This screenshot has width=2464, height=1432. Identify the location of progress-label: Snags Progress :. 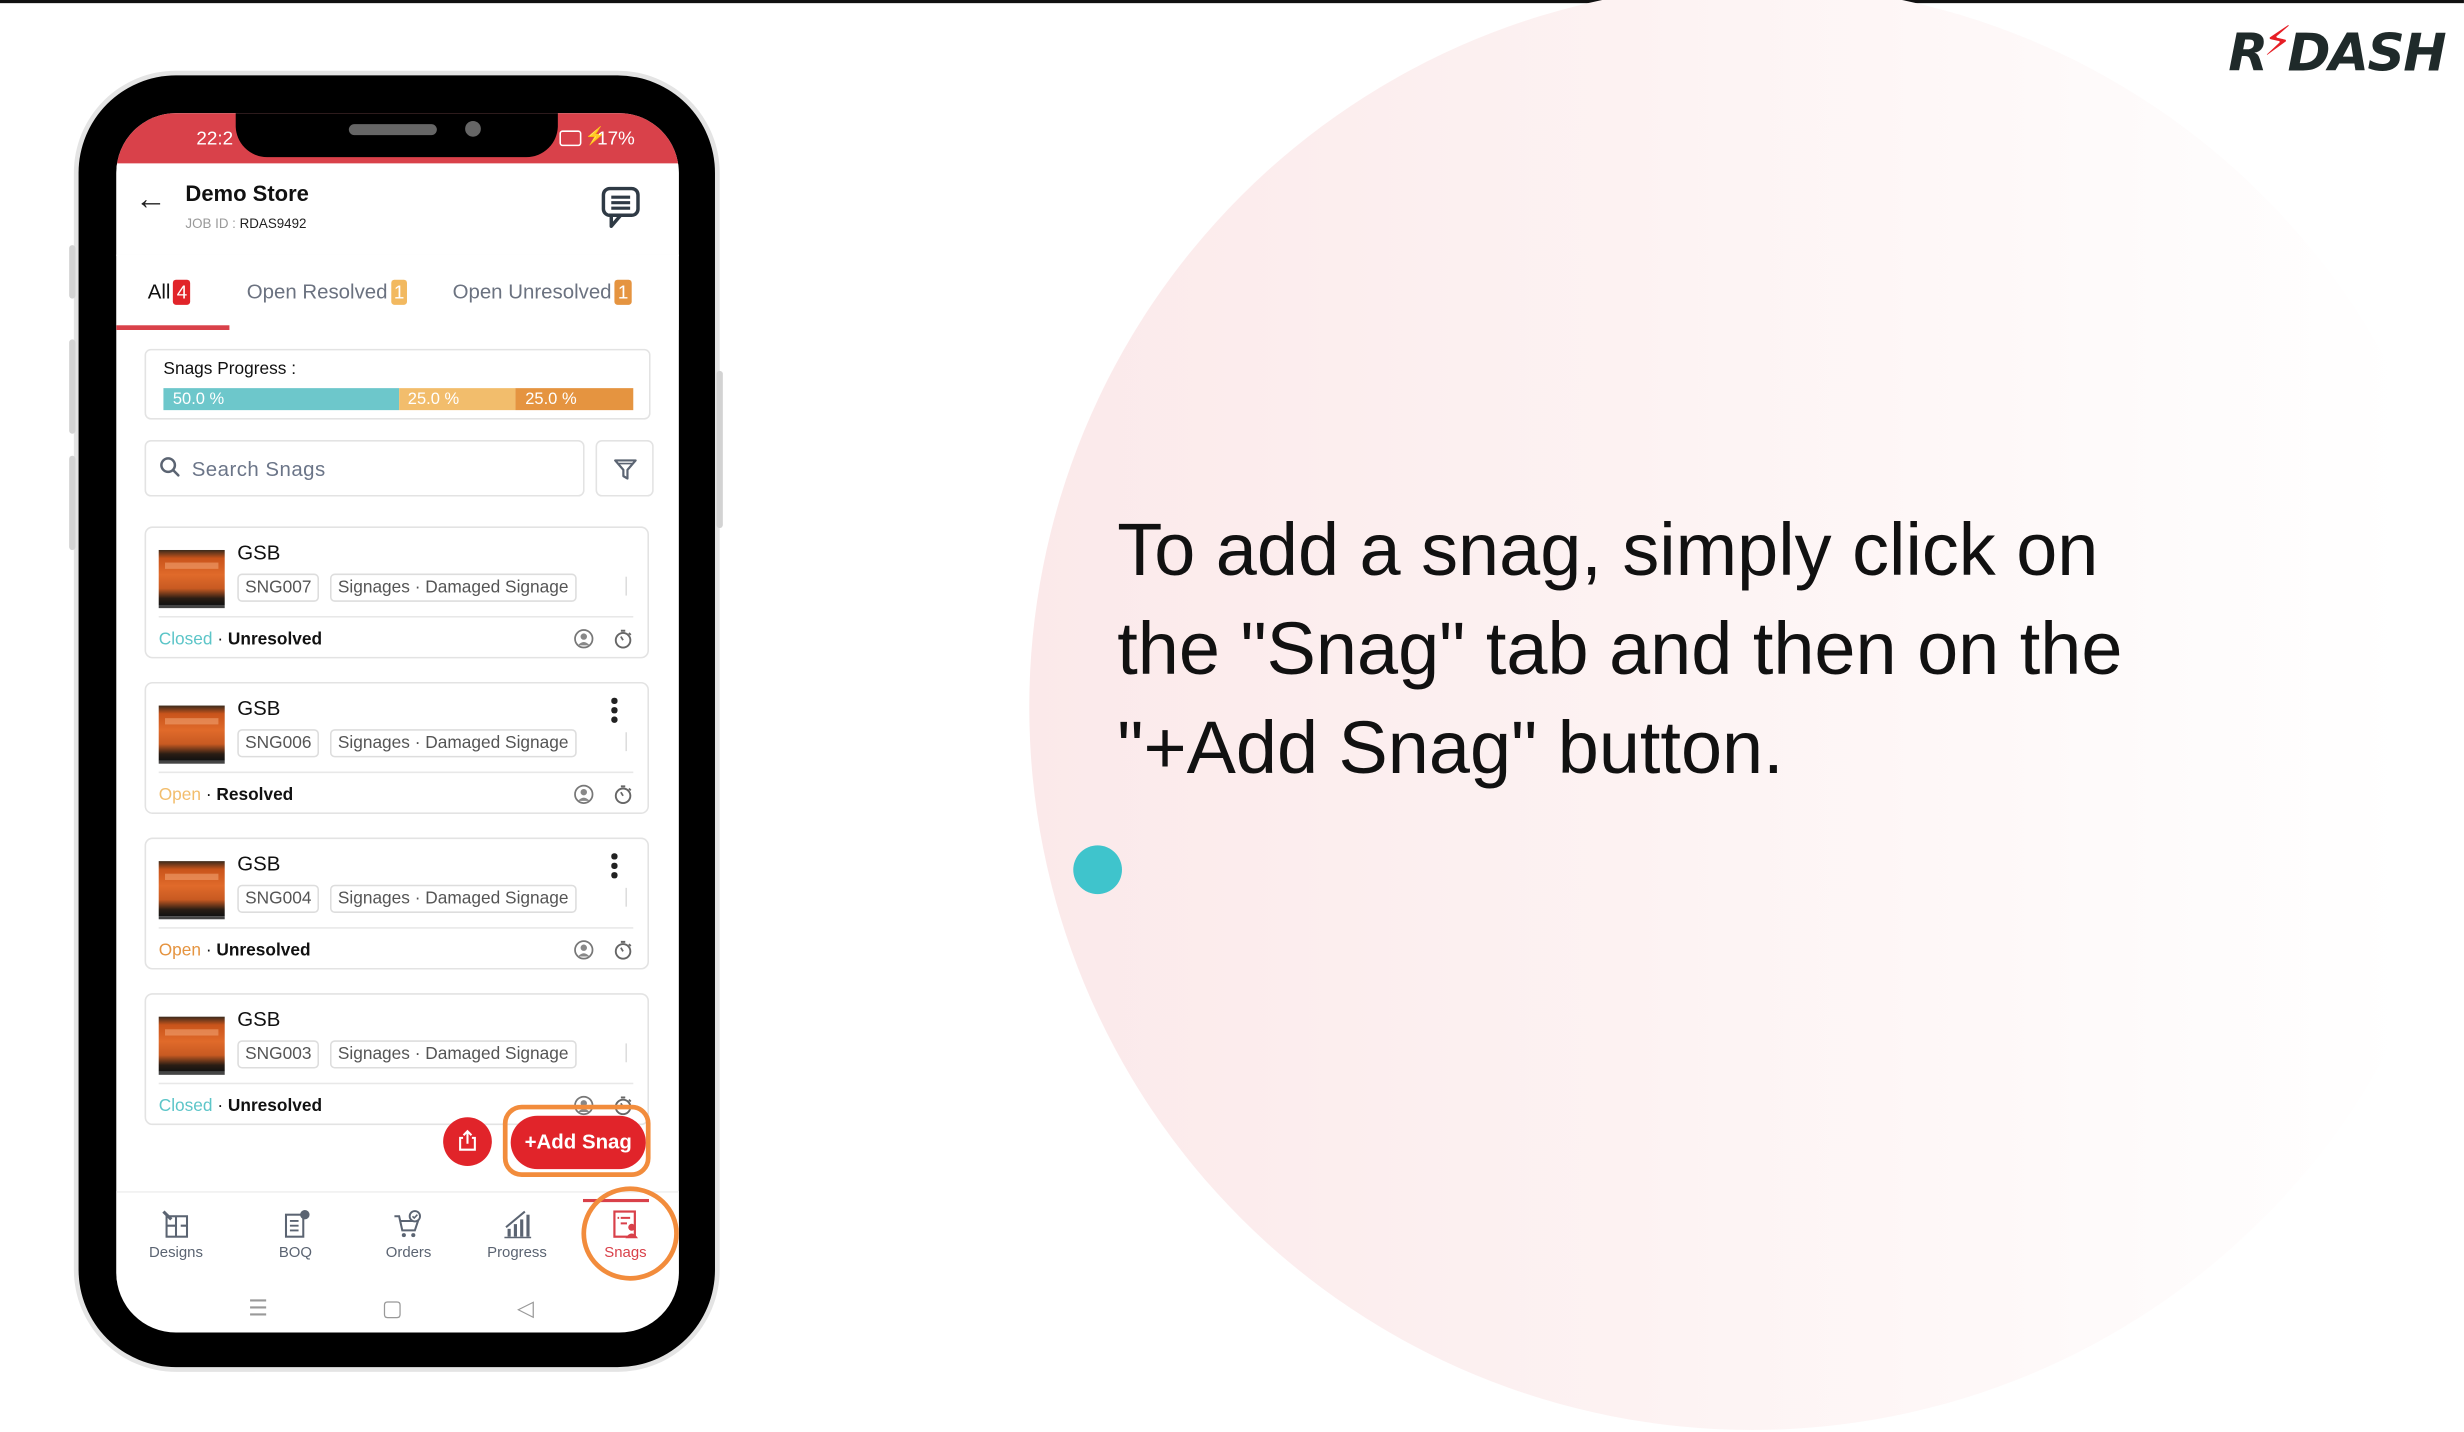
(230, 369).